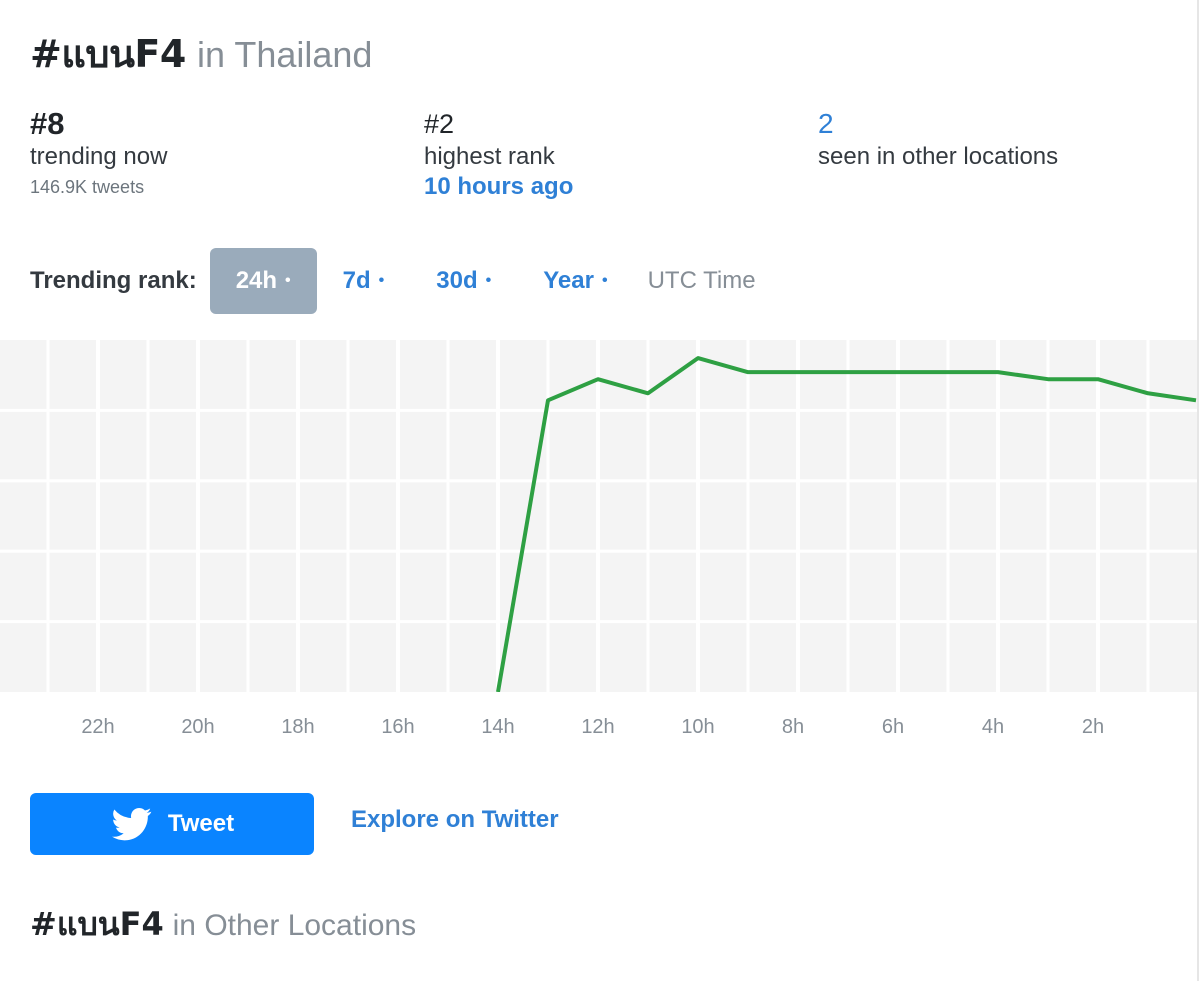 This screenshot has width=1200, height=981. What do you see at coordinates (698, 727) in the screenshot?
I see `x-tick-label: 10h` at bounding box center [698, 727].